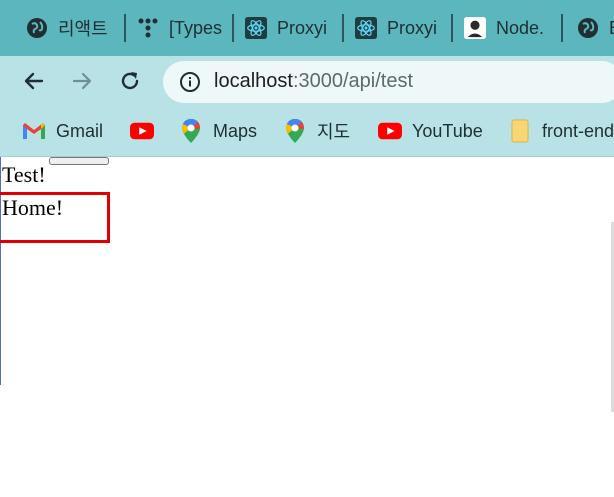  I want to click on gmail-icon, so click(34, 131).